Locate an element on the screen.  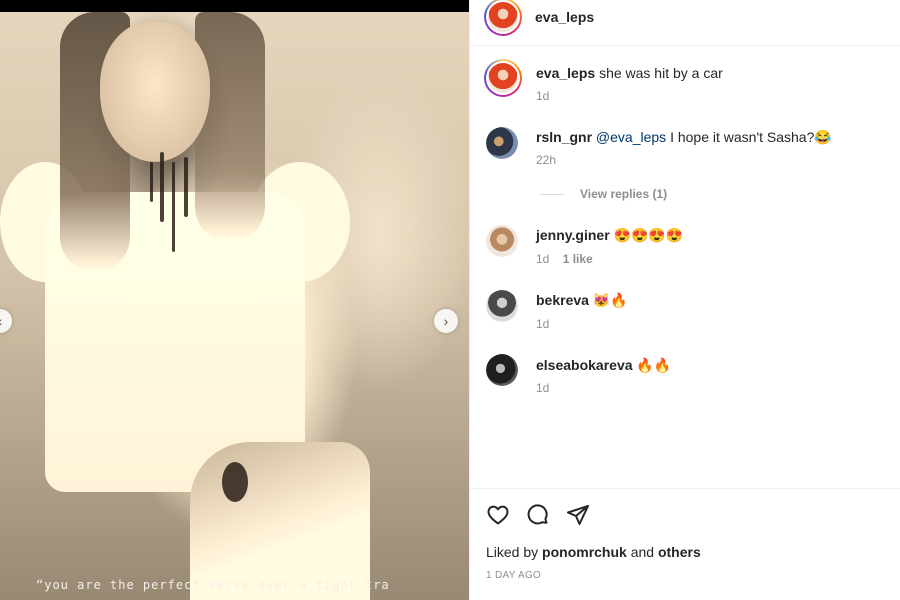
comment-icon is located at coordinates (538, 515).